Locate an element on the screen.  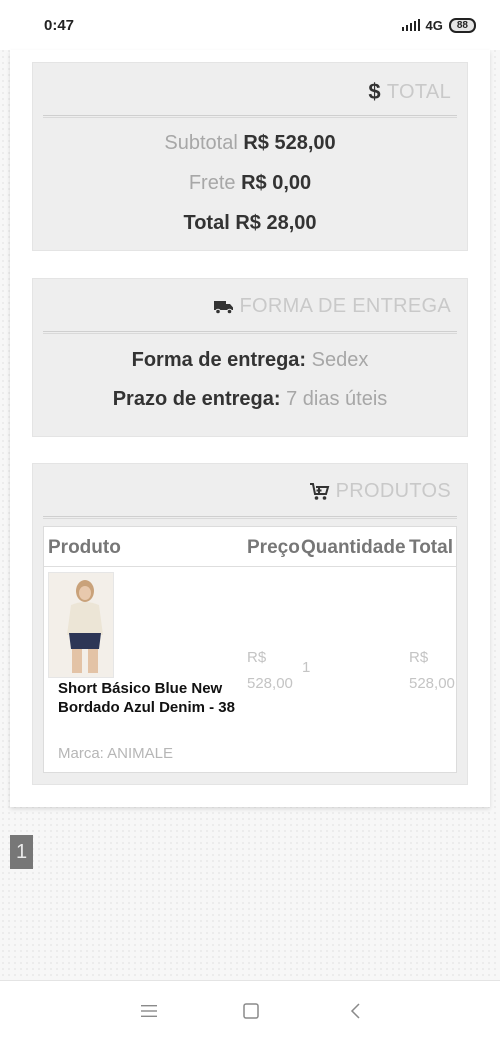
products-panel-title: PRODUTOS is located at coordinates (393, 491).